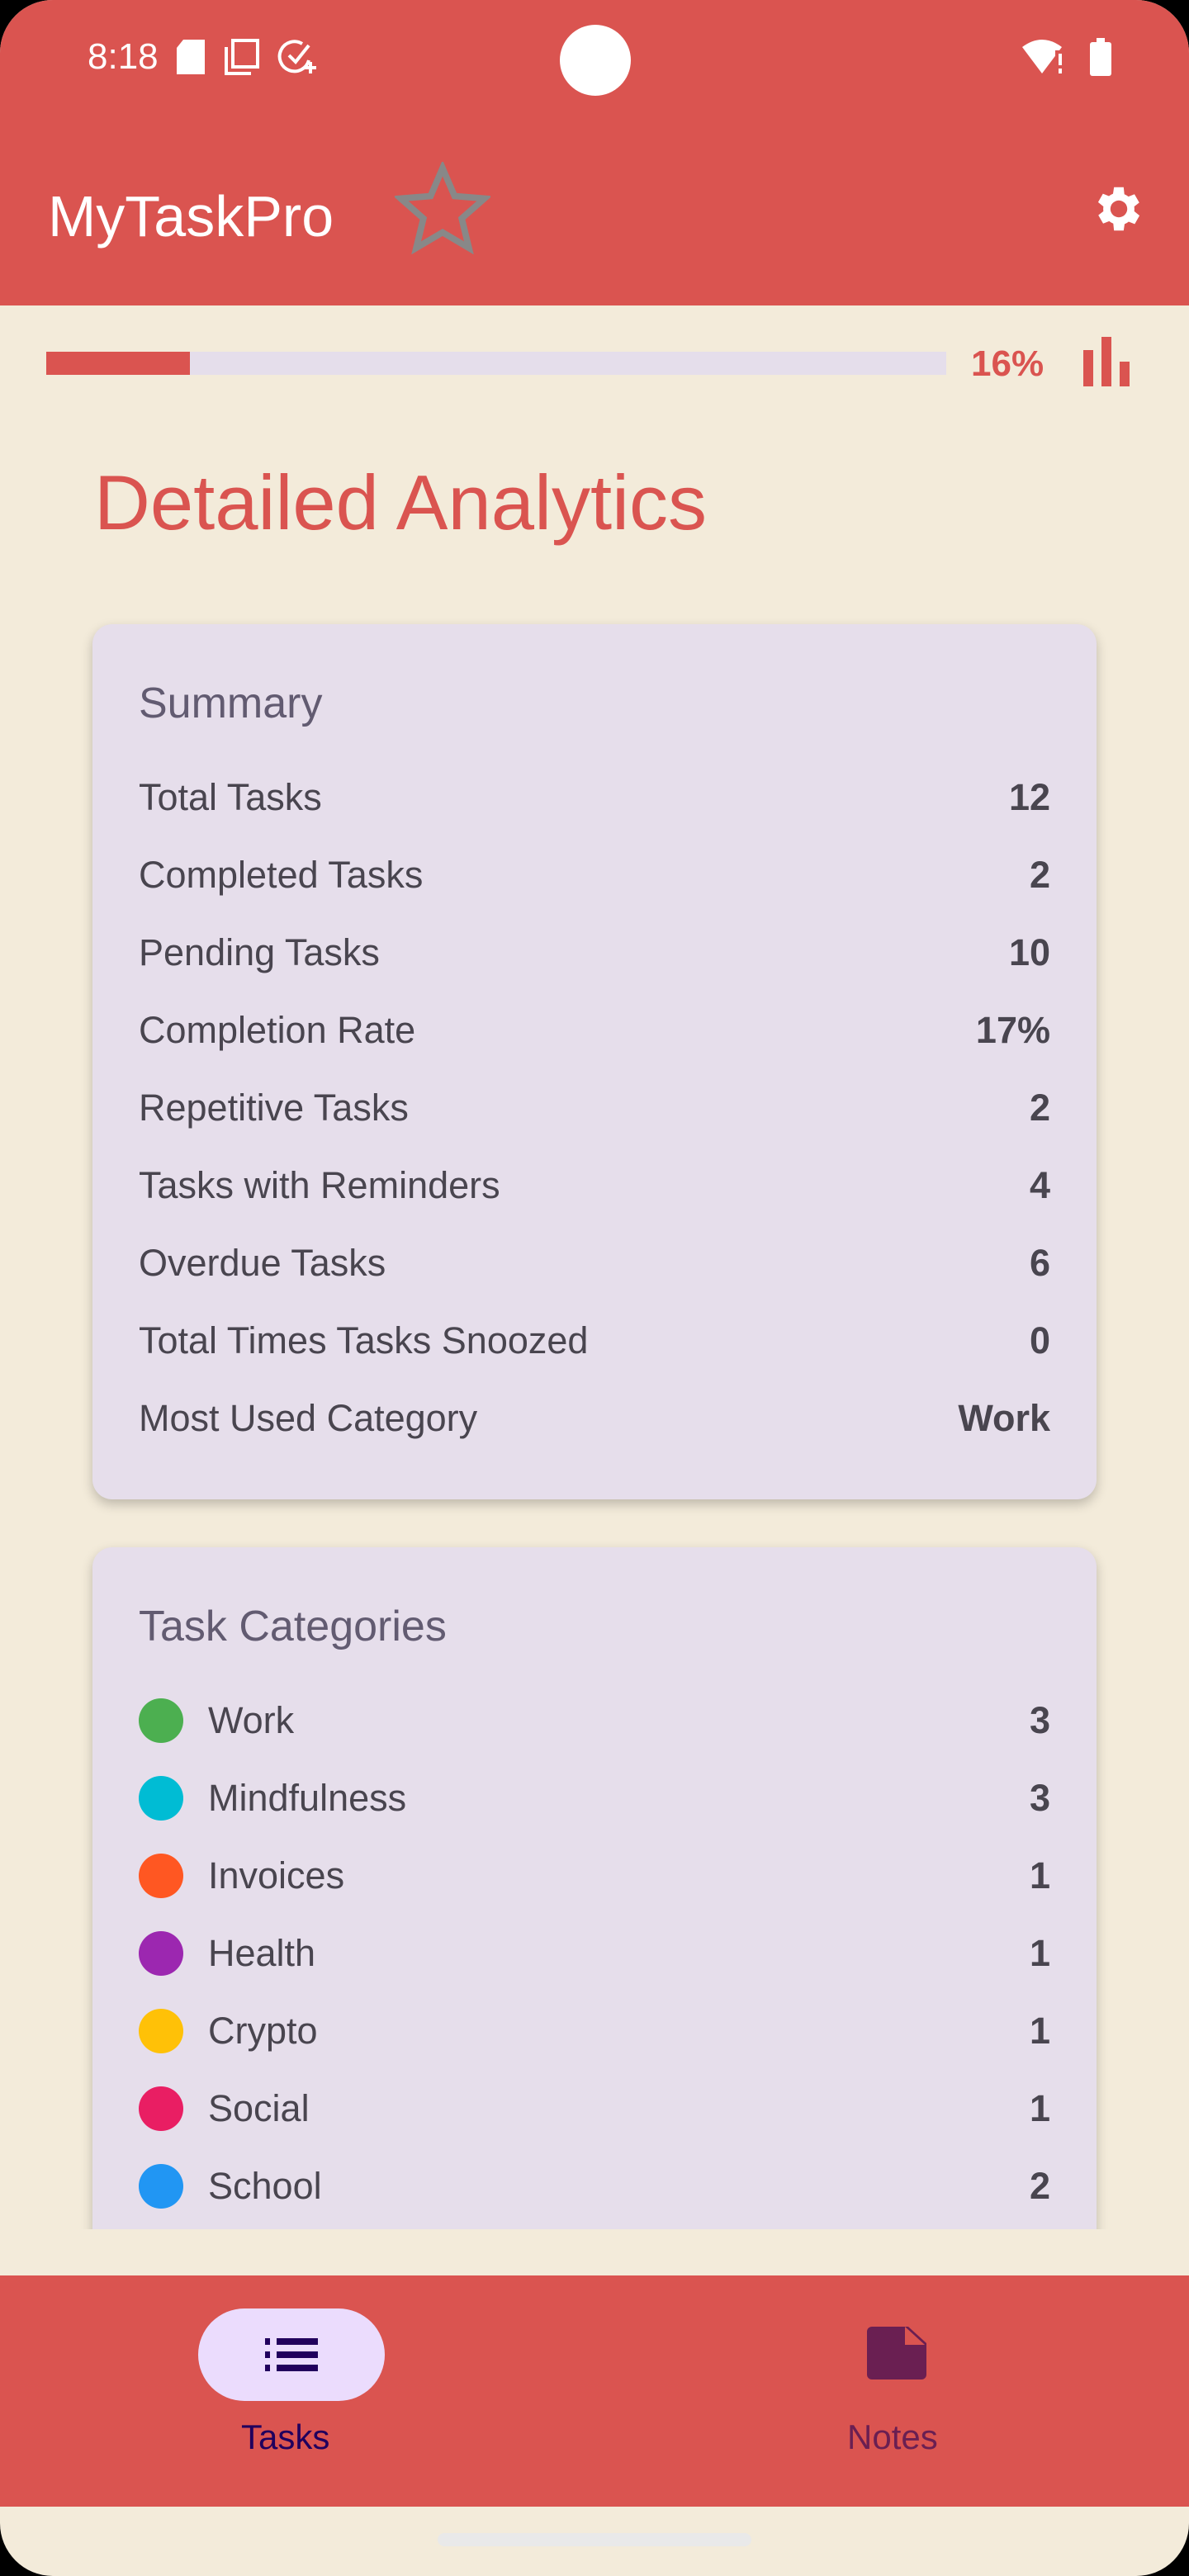  Describe the element at coordinates (1039, 1263) in the screenshot. I see `summary-value: 6` at that location.